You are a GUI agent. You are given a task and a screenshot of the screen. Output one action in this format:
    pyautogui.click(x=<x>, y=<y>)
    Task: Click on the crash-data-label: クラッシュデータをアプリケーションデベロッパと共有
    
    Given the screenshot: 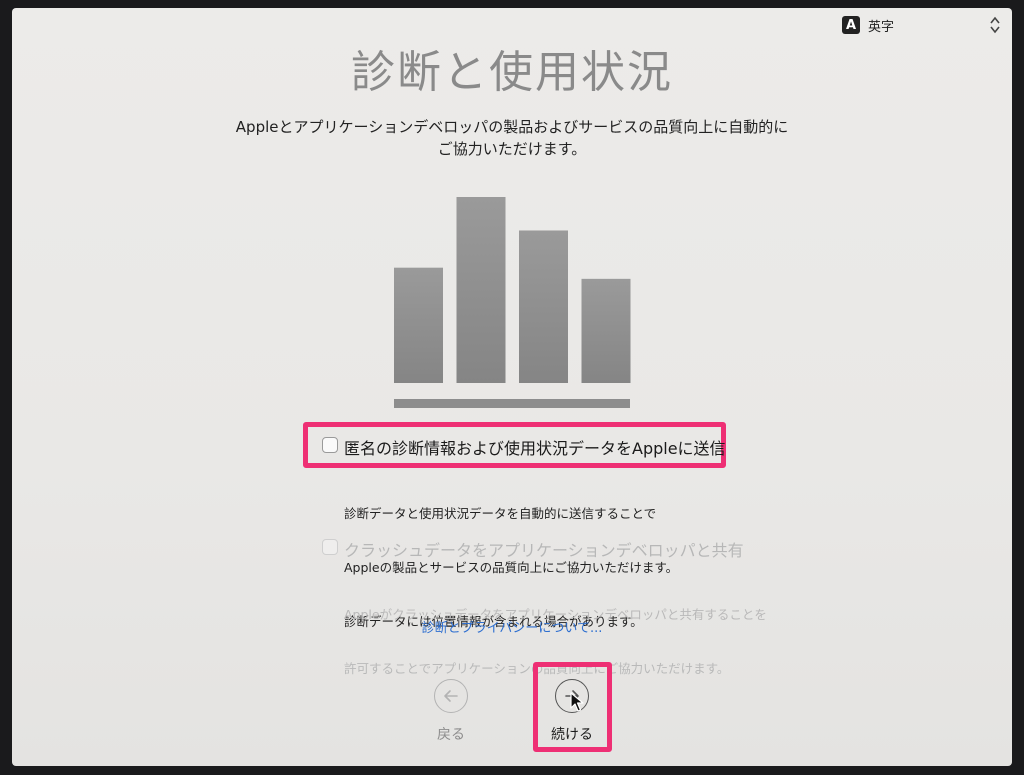 What is the action you would take?
    pyautogui.click(x=544, y=549)
    